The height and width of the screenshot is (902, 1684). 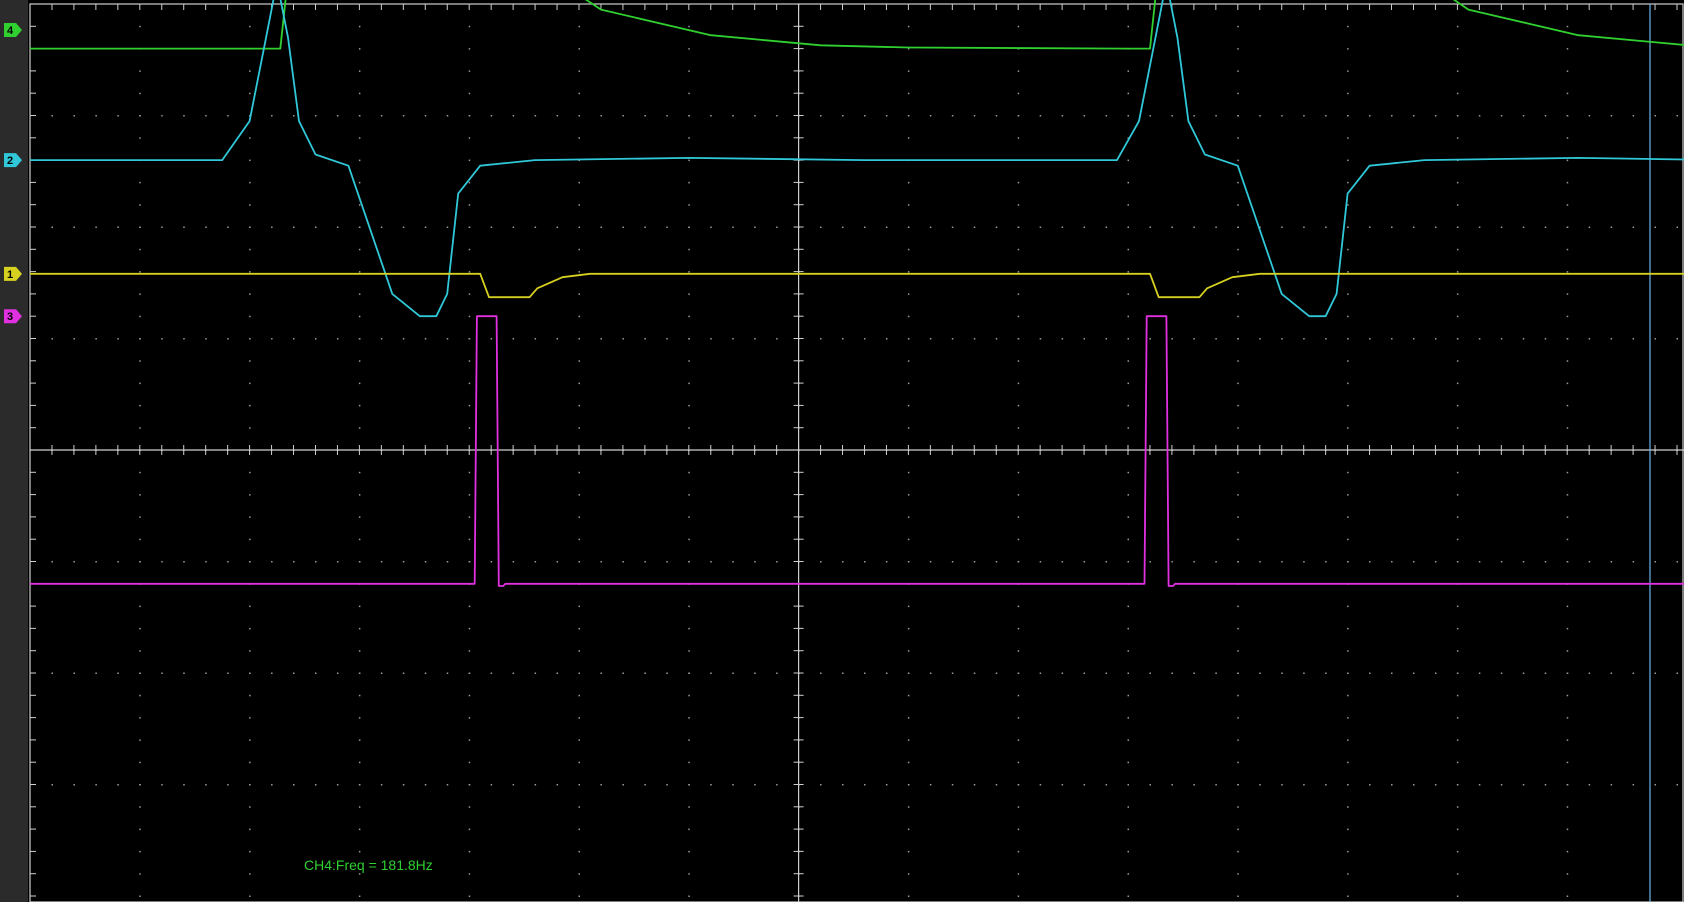 What do you see at coordinates (13, 30) in the screenshot?
I see `channel-4-marker: 4` at bounding box center [13, 30].